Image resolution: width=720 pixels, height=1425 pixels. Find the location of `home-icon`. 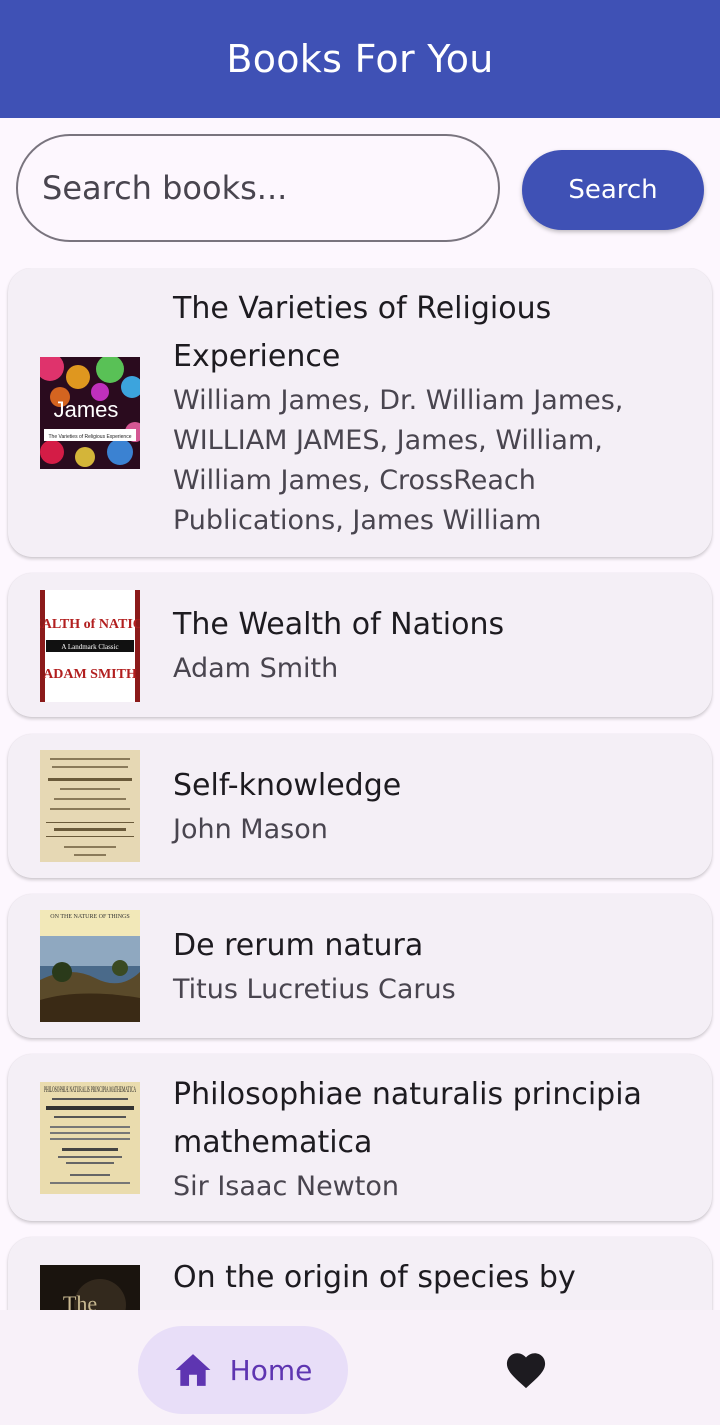

home-icon is located at coordinates (193, 1370).